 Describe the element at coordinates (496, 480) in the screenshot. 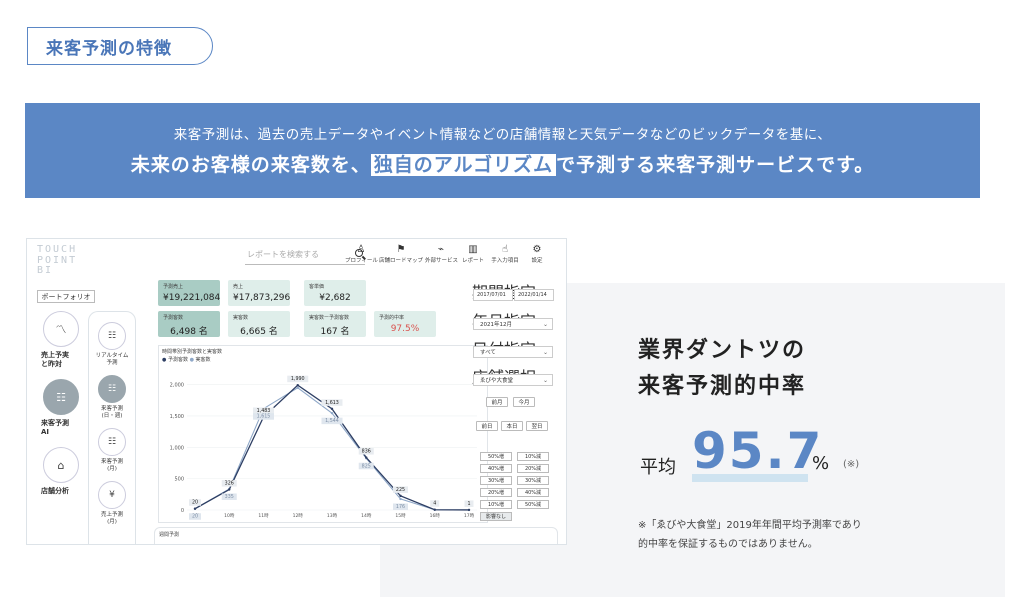

I see `adjust-button: 30%増` at that location.